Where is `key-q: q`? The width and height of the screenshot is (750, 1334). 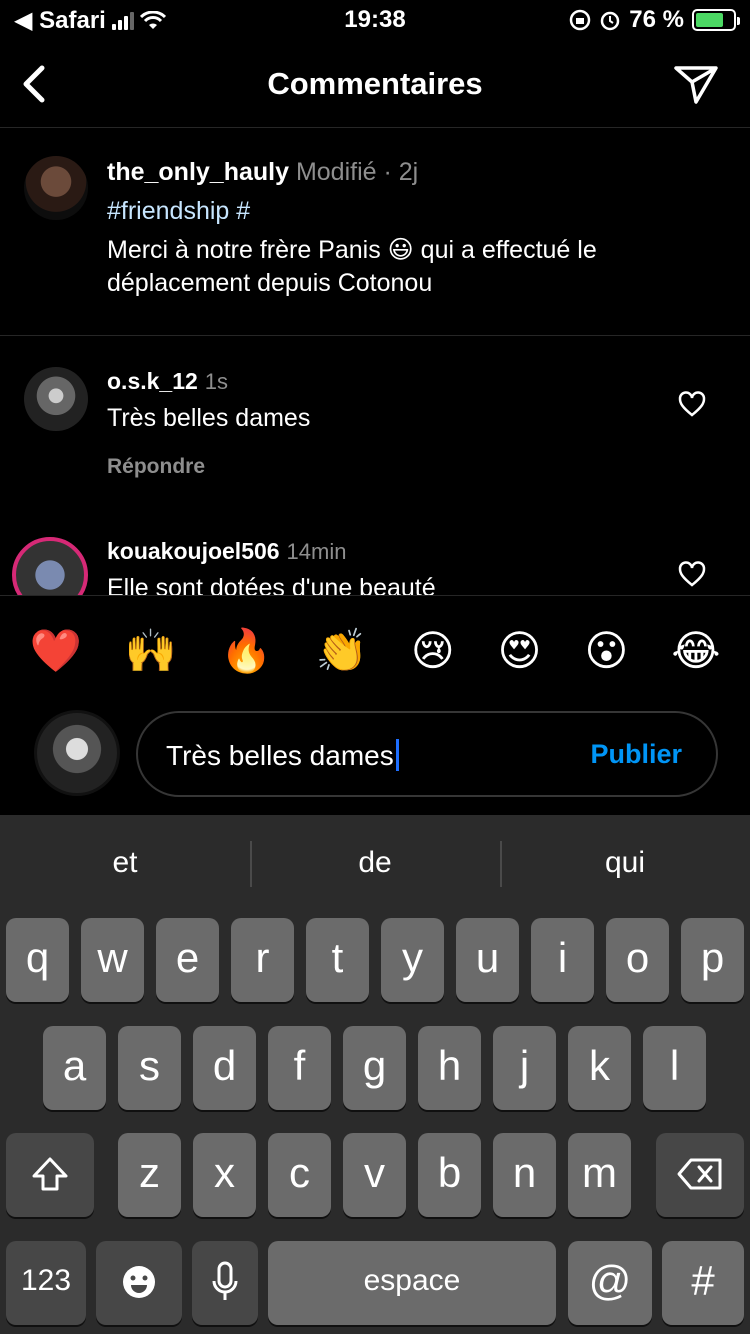 key-q: q is located at coordinates (37, 960).